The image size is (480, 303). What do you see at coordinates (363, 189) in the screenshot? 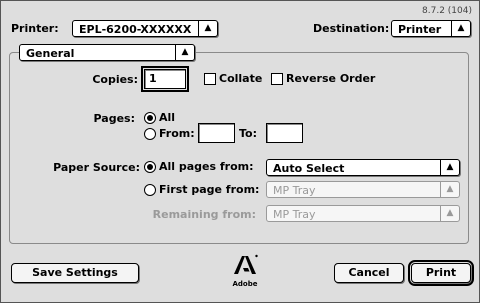
I see `first-page-popup: MP Tray ▲︎` at bounding box center [363, 189].